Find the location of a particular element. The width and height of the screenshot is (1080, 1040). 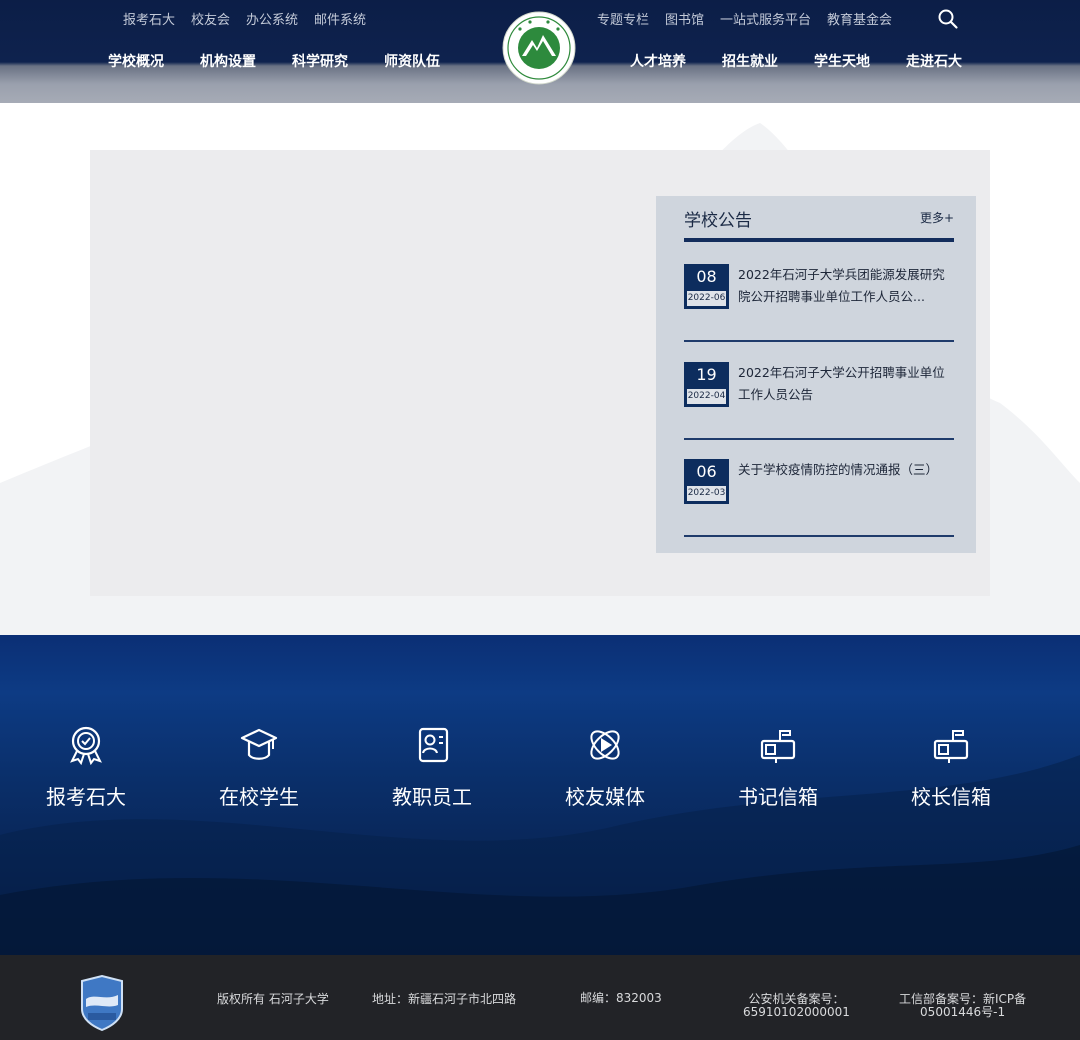

nav-faculty: 师资队伍 is located at coordinates (412, 61).